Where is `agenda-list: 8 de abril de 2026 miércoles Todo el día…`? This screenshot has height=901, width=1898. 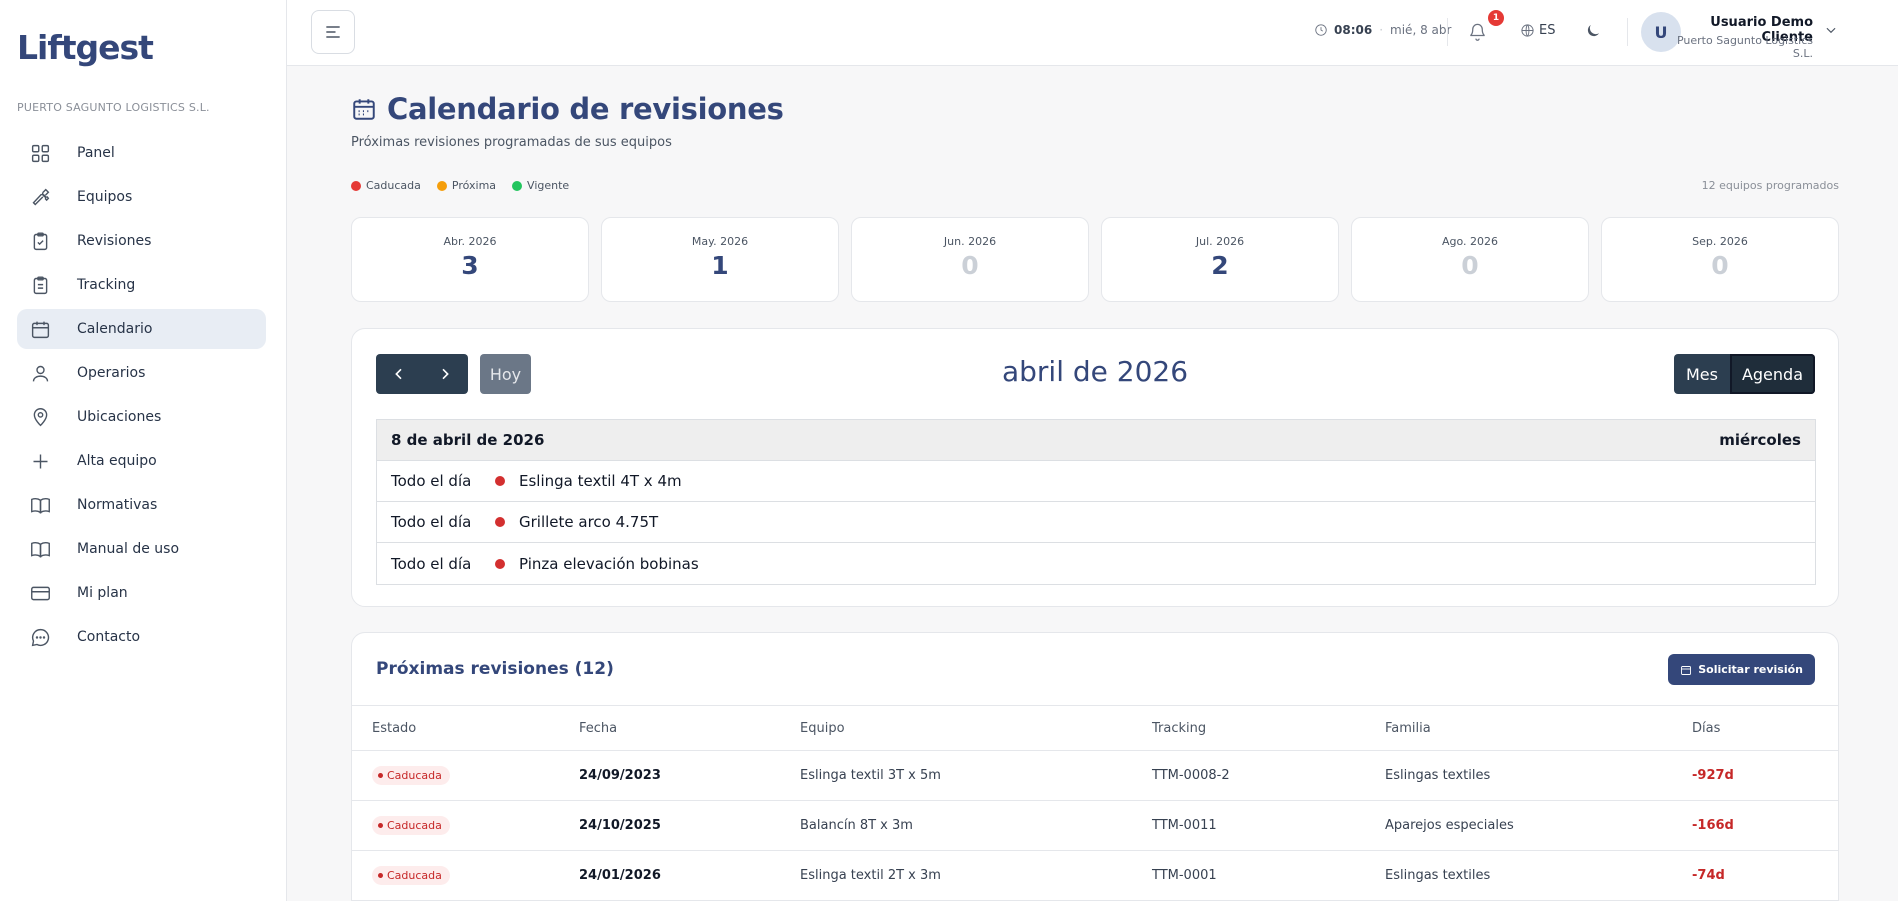 agenda-list: 8 de abril de 2026 miércoles Todo el día… is located at coordinates (1096, 502).